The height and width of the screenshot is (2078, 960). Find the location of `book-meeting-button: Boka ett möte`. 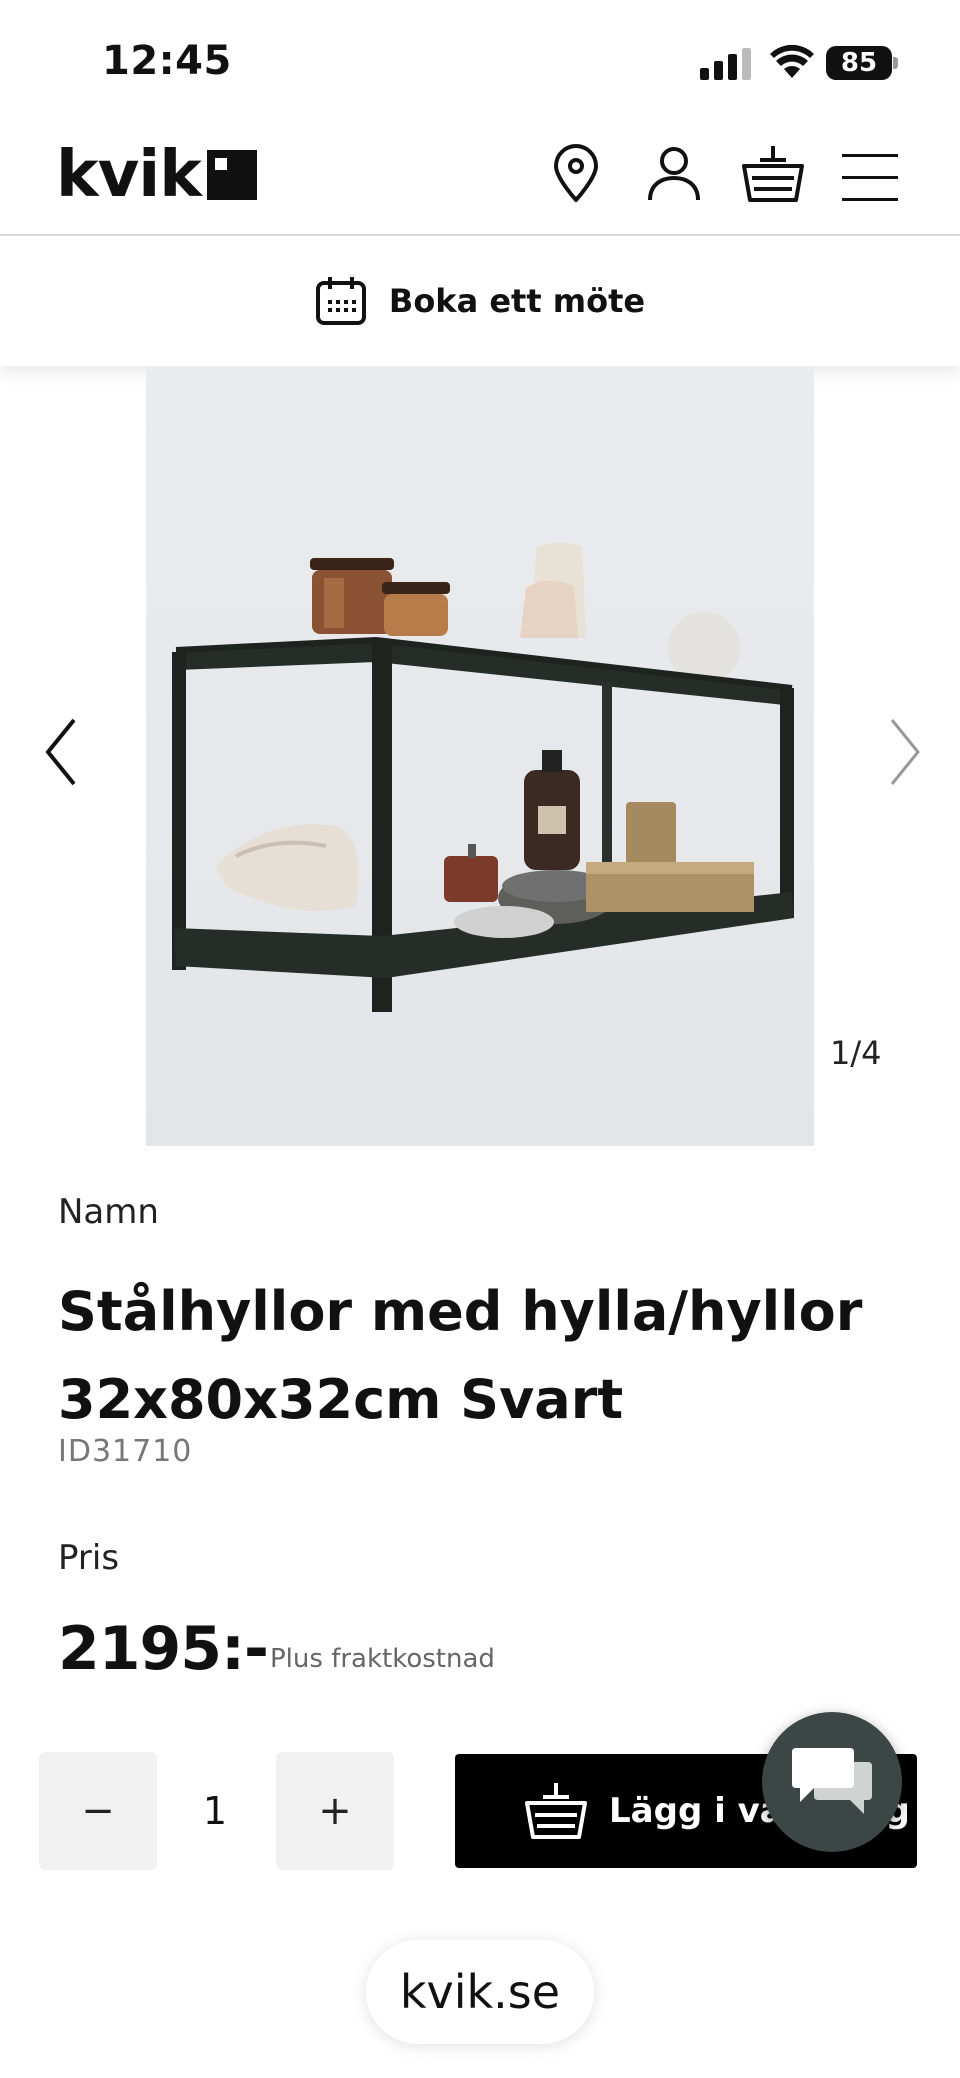

book-meeting-button: Boka ett möte is located at coordinates (480, 301).